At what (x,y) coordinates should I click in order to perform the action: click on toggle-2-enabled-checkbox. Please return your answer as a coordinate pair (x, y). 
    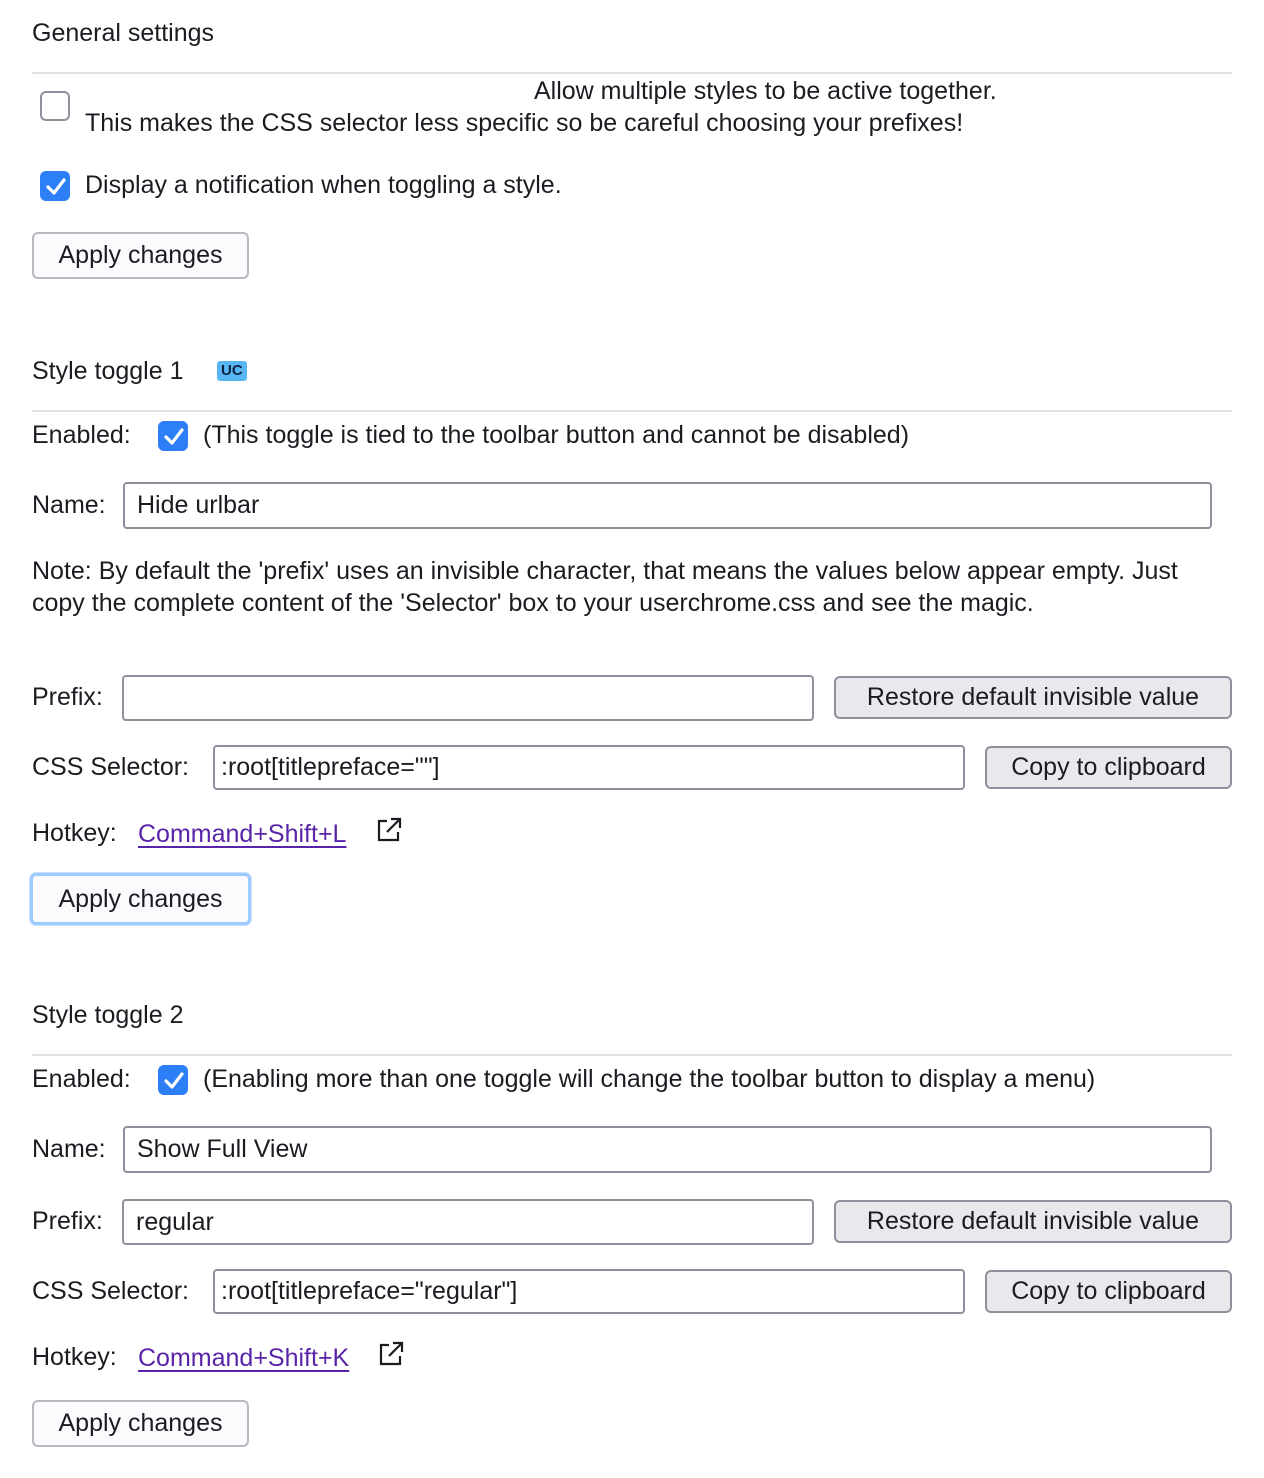
    Looking at the image, I should click on (173, 1080).